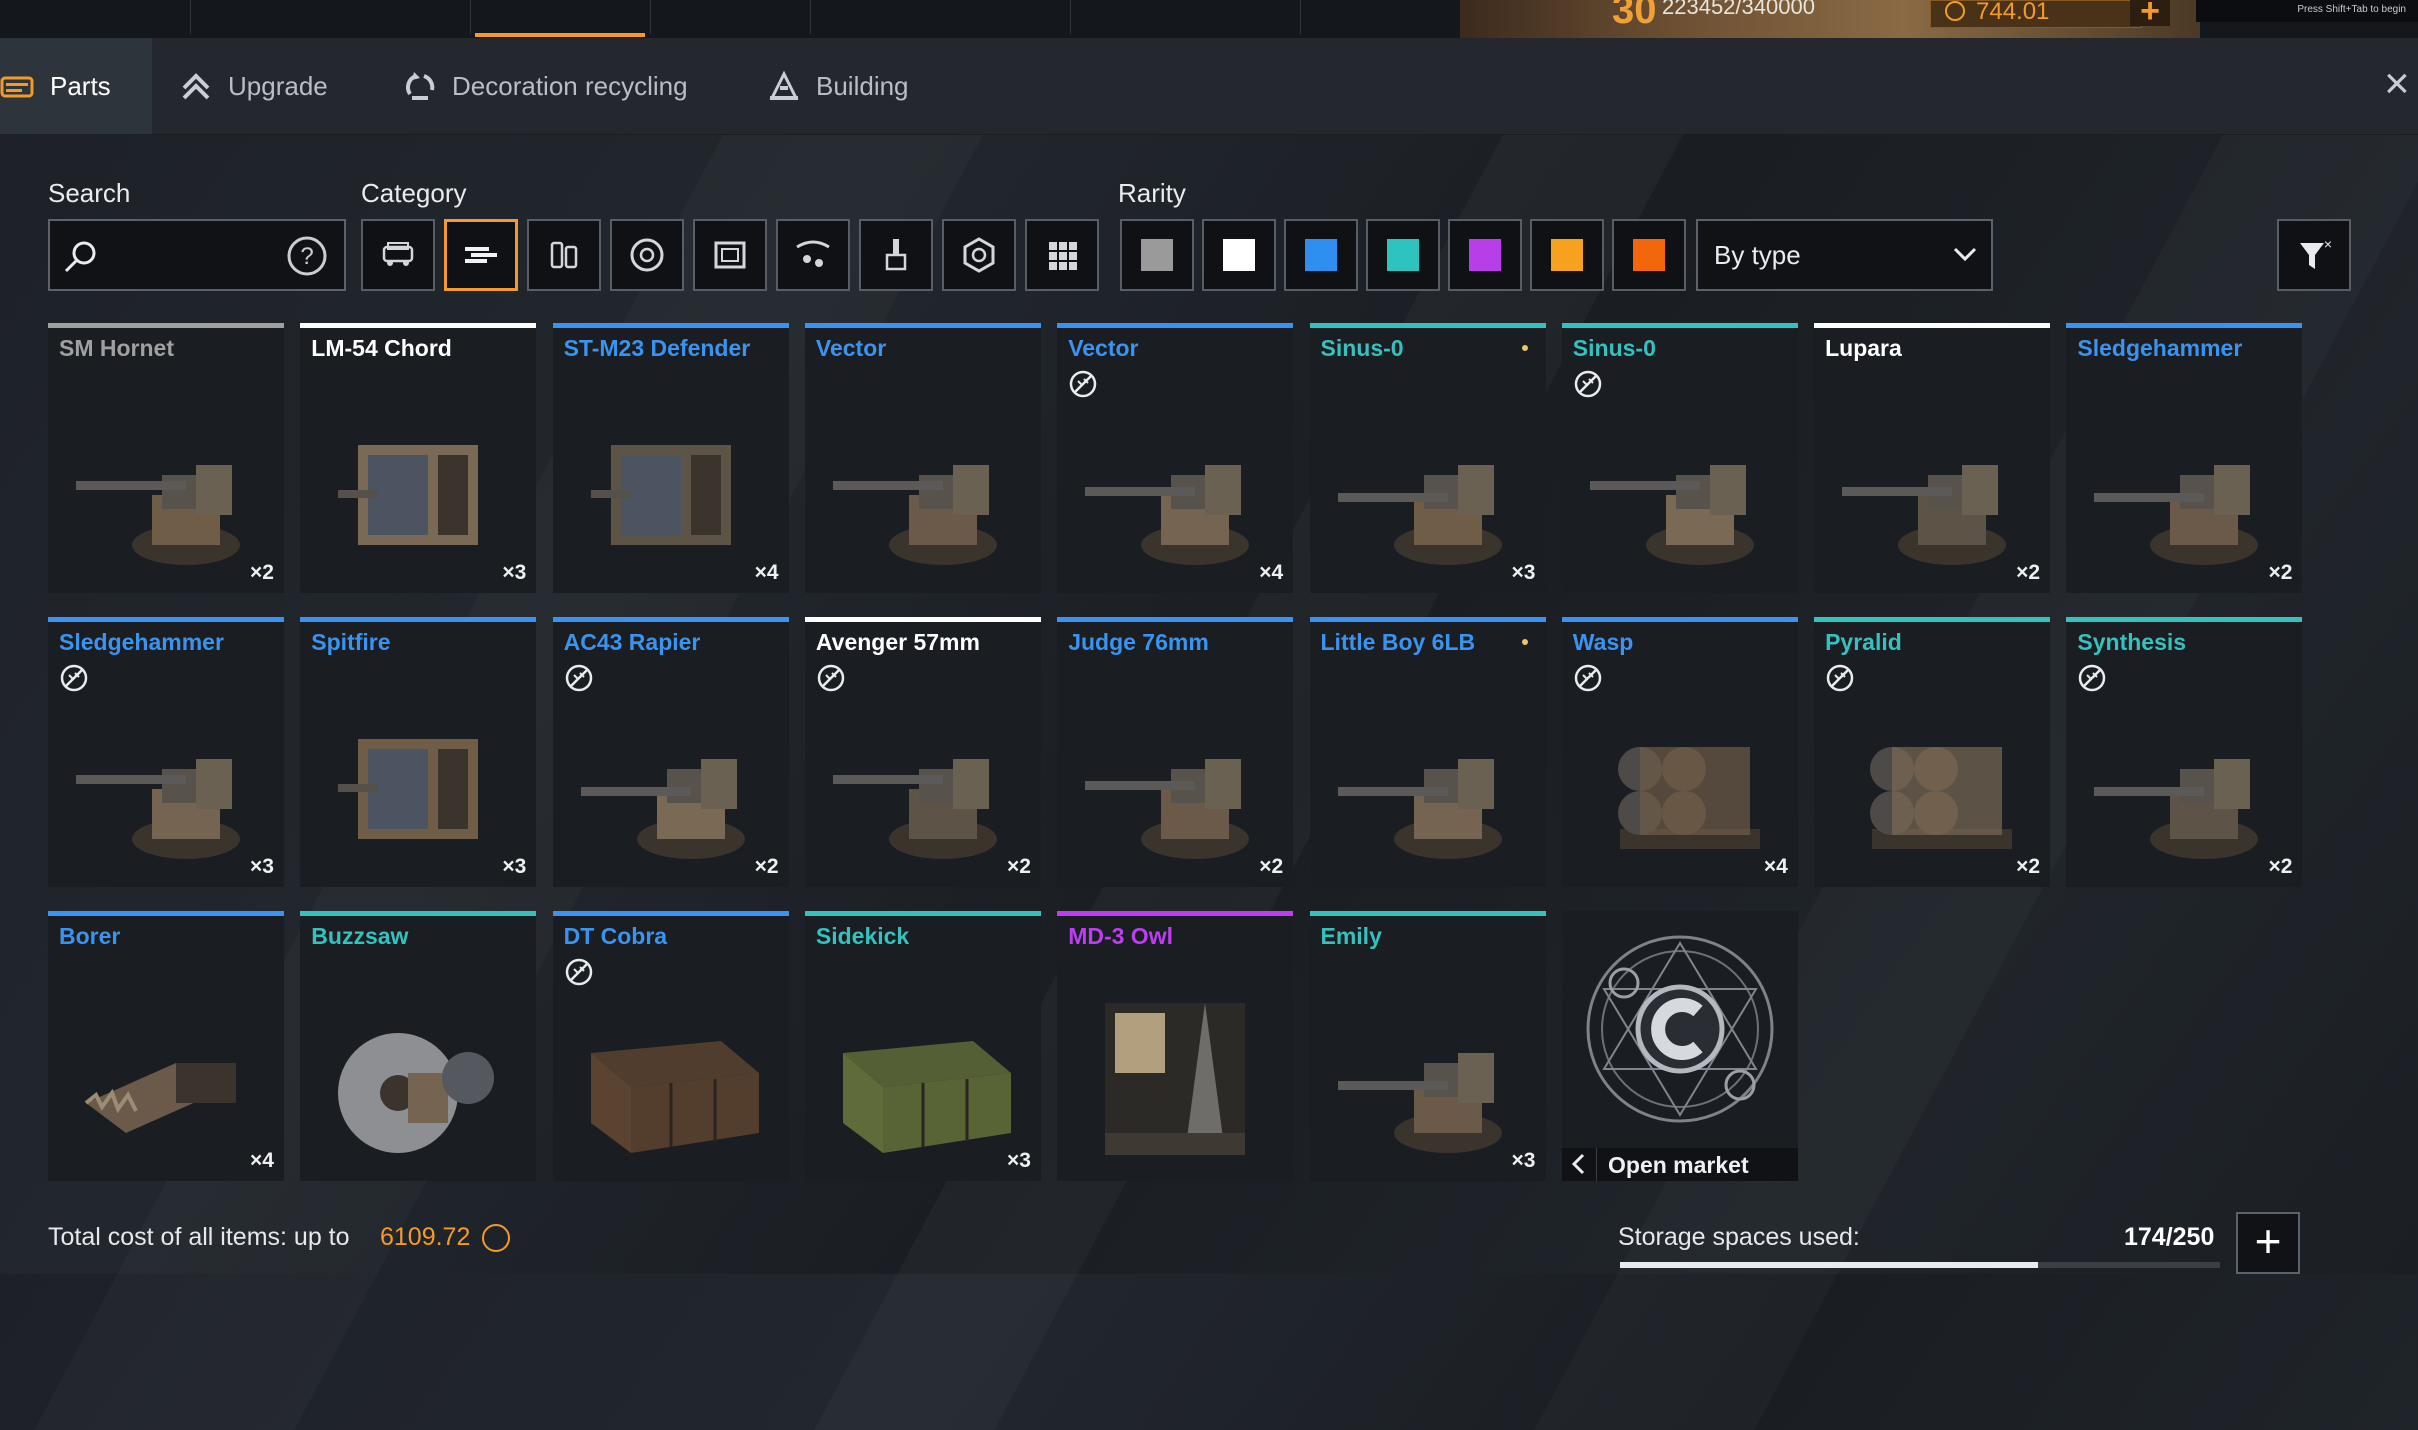 Image resolution: width=2418 pixels, height=1430 pixels. What do you see at coordinates (647, 255) in the screenshot?
I see `category-button-wheels` at bounding box center [647, 255].